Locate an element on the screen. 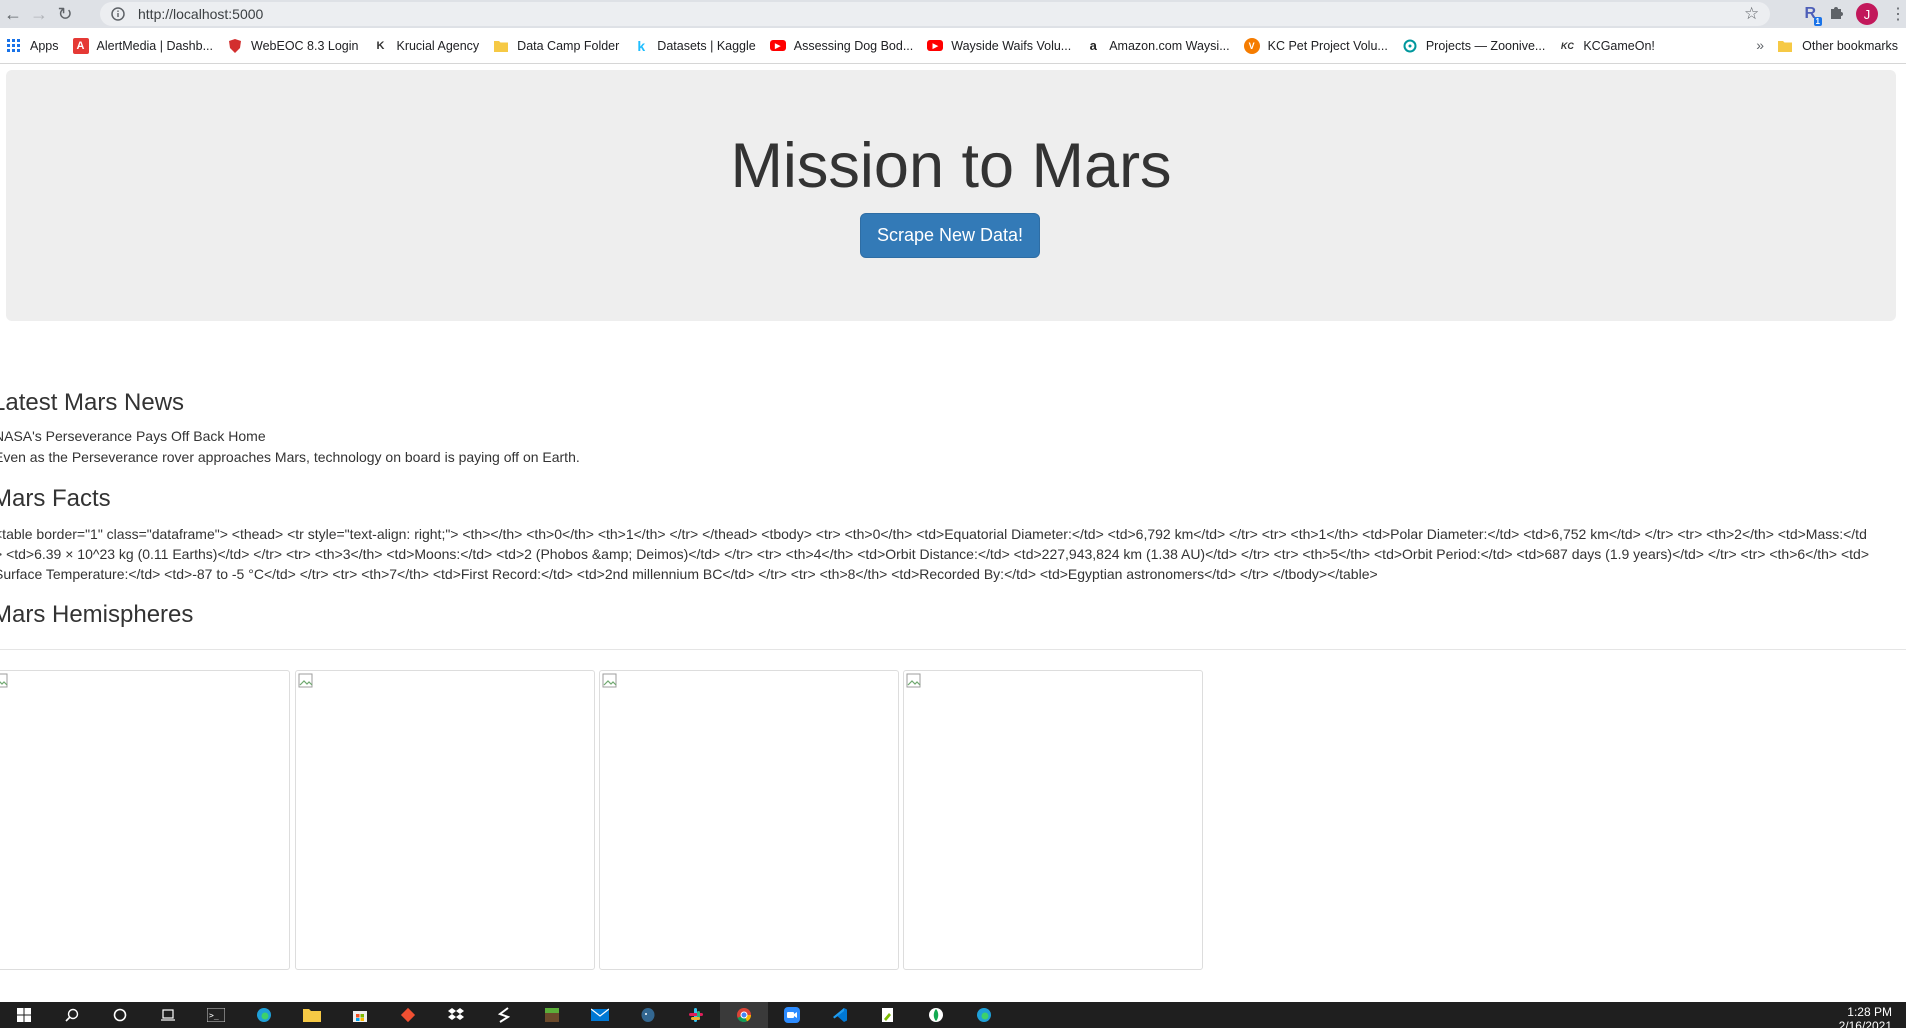 Image resolution: width=1906 pixels, height=1028 pixels. apps-grid-icon is located at coordinates (14, 46).